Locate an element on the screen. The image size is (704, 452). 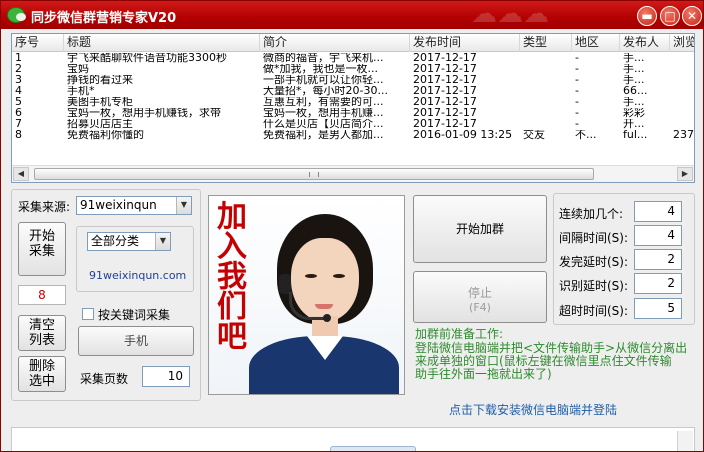
promo-slogan: 加入我们吧 is located at coordinates (228, 275).